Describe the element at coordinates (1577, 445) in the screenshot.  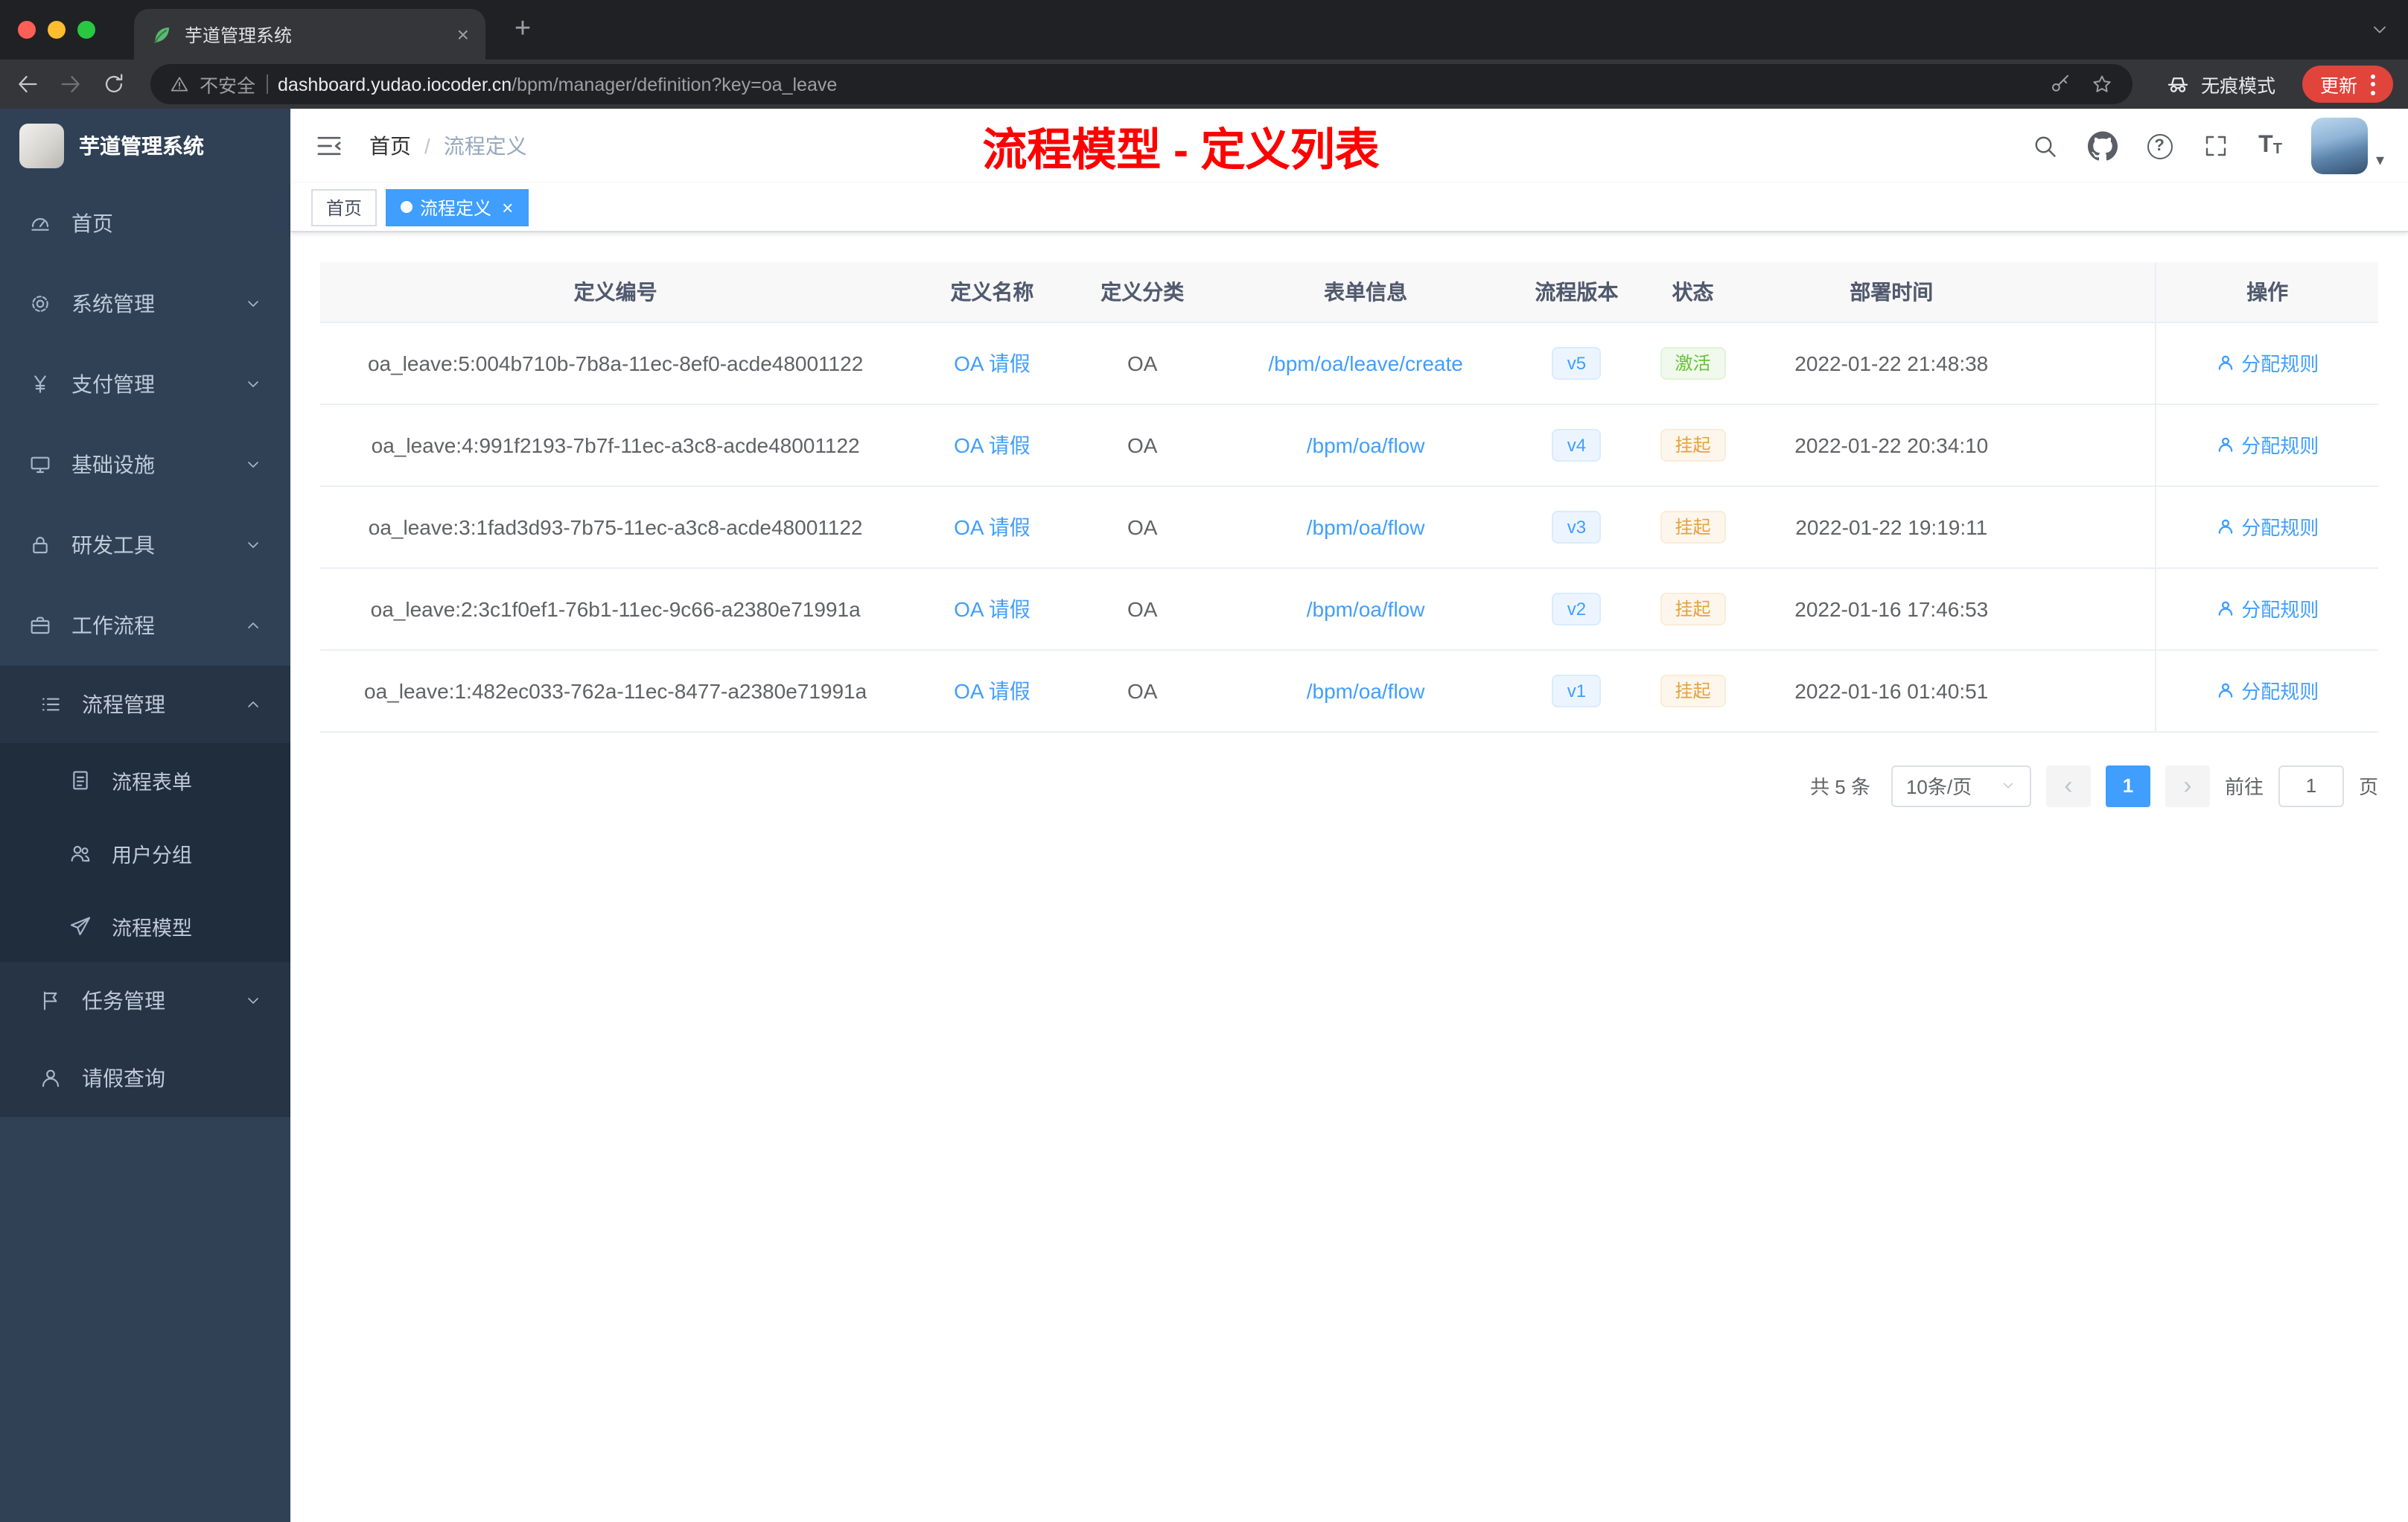
I see `version-badge: v4` at that location.